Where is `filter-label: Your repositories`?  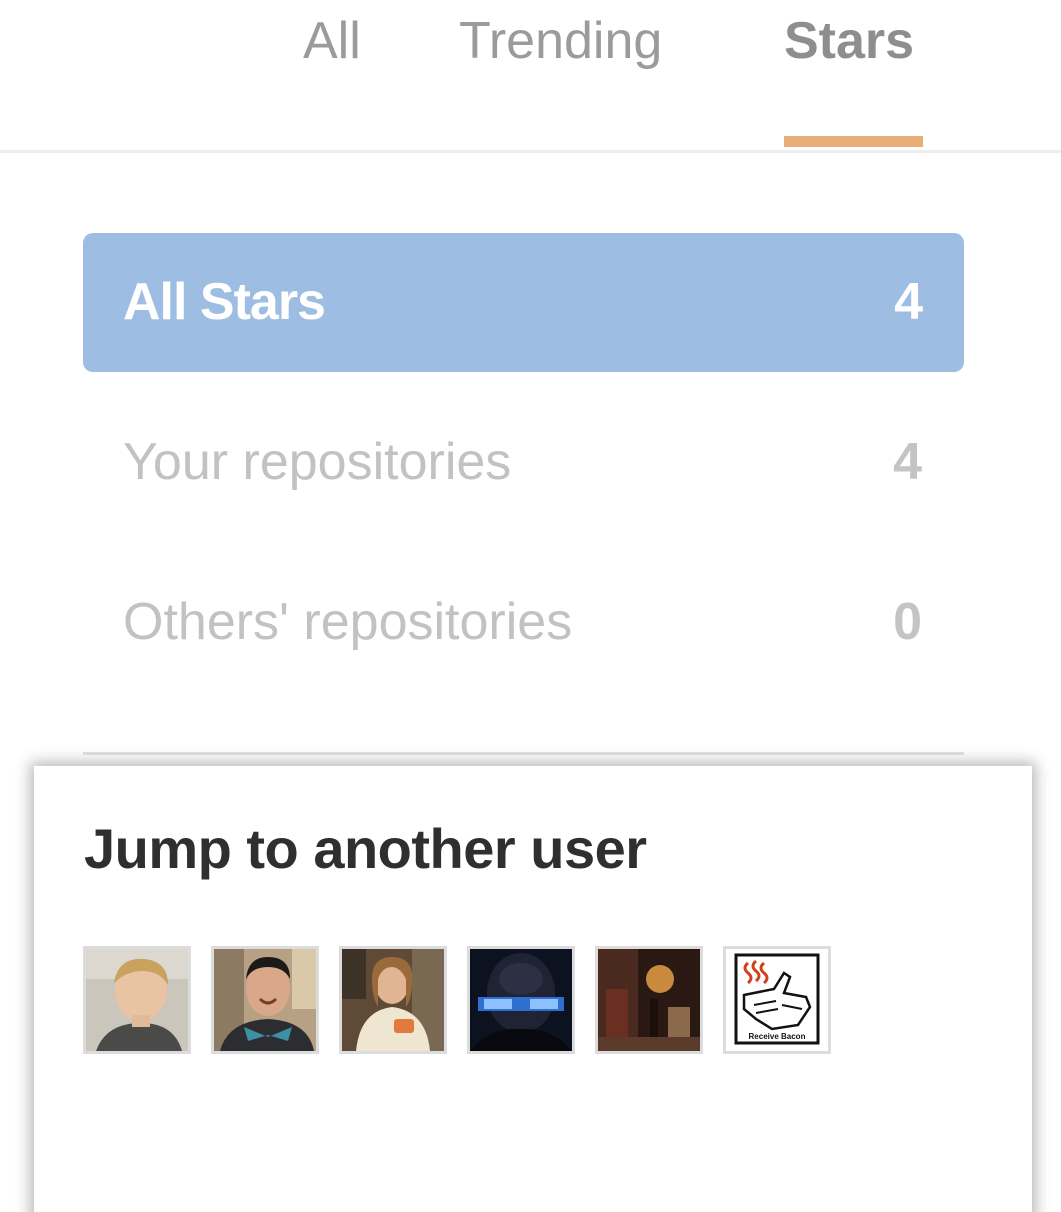 filter-label: Your repositories is located at coordinates (317, 462).